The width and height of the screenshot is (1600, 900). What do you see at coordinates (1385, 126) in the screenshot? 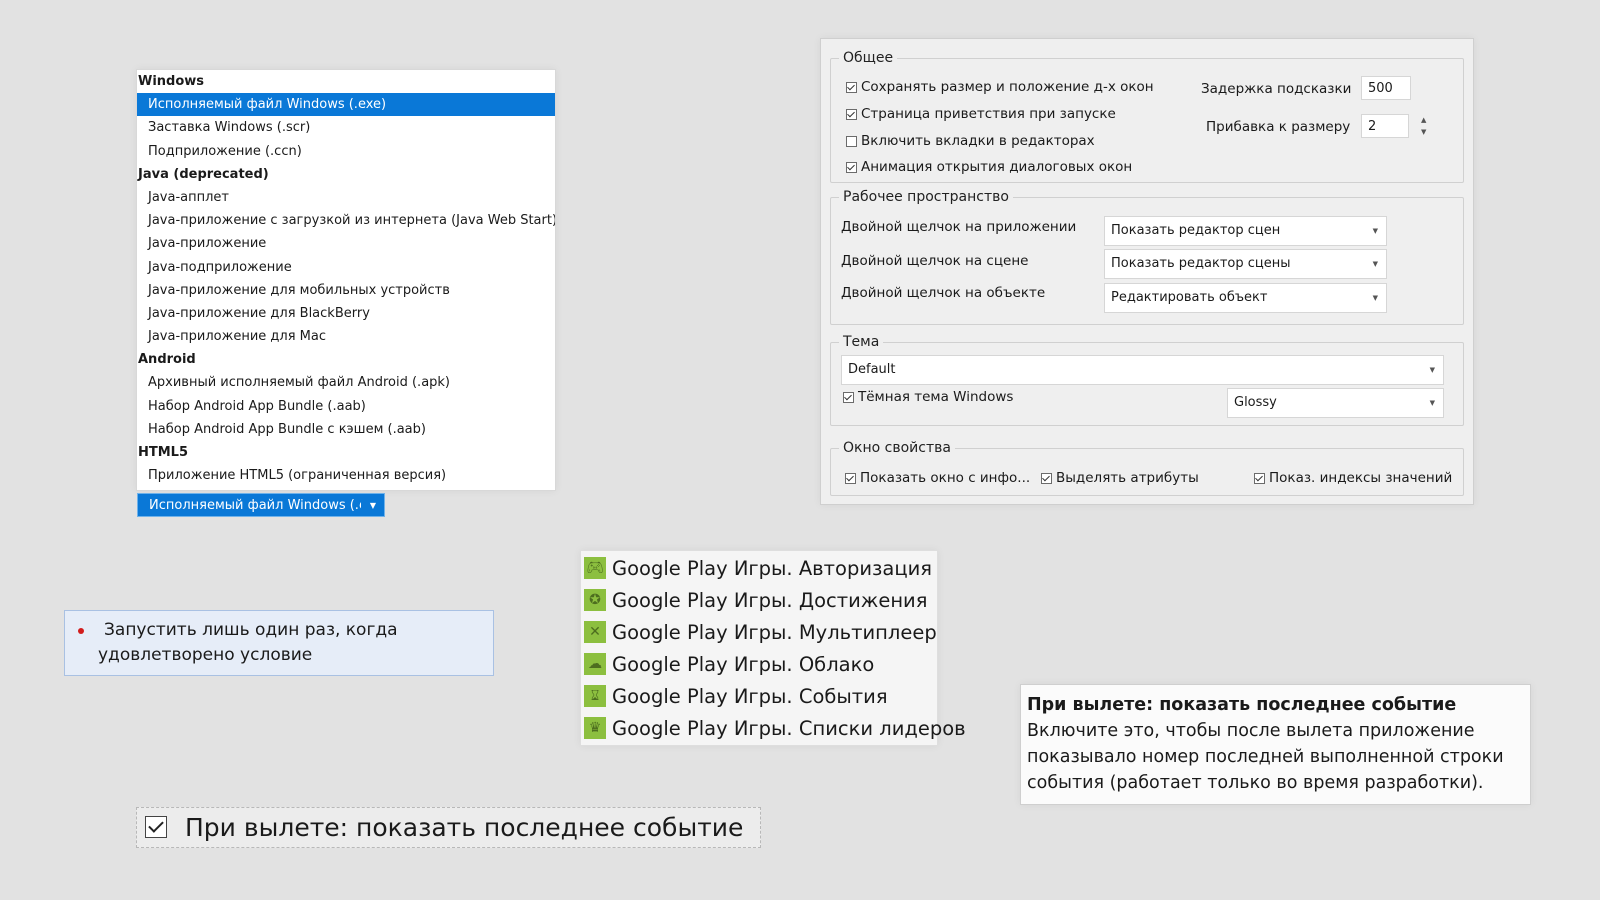
I see `size-increment-input: 2` at bounding box center [1385, 126].